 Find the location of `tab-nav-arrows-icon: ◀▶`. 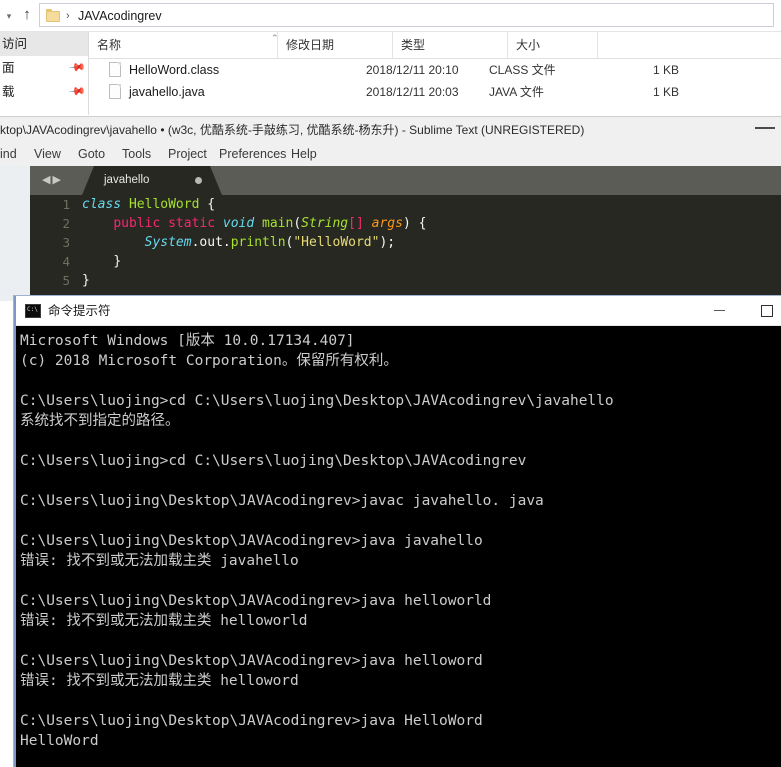

tab-nav-arrows-icon: ◀▶ is located at coordinates (52, 180).